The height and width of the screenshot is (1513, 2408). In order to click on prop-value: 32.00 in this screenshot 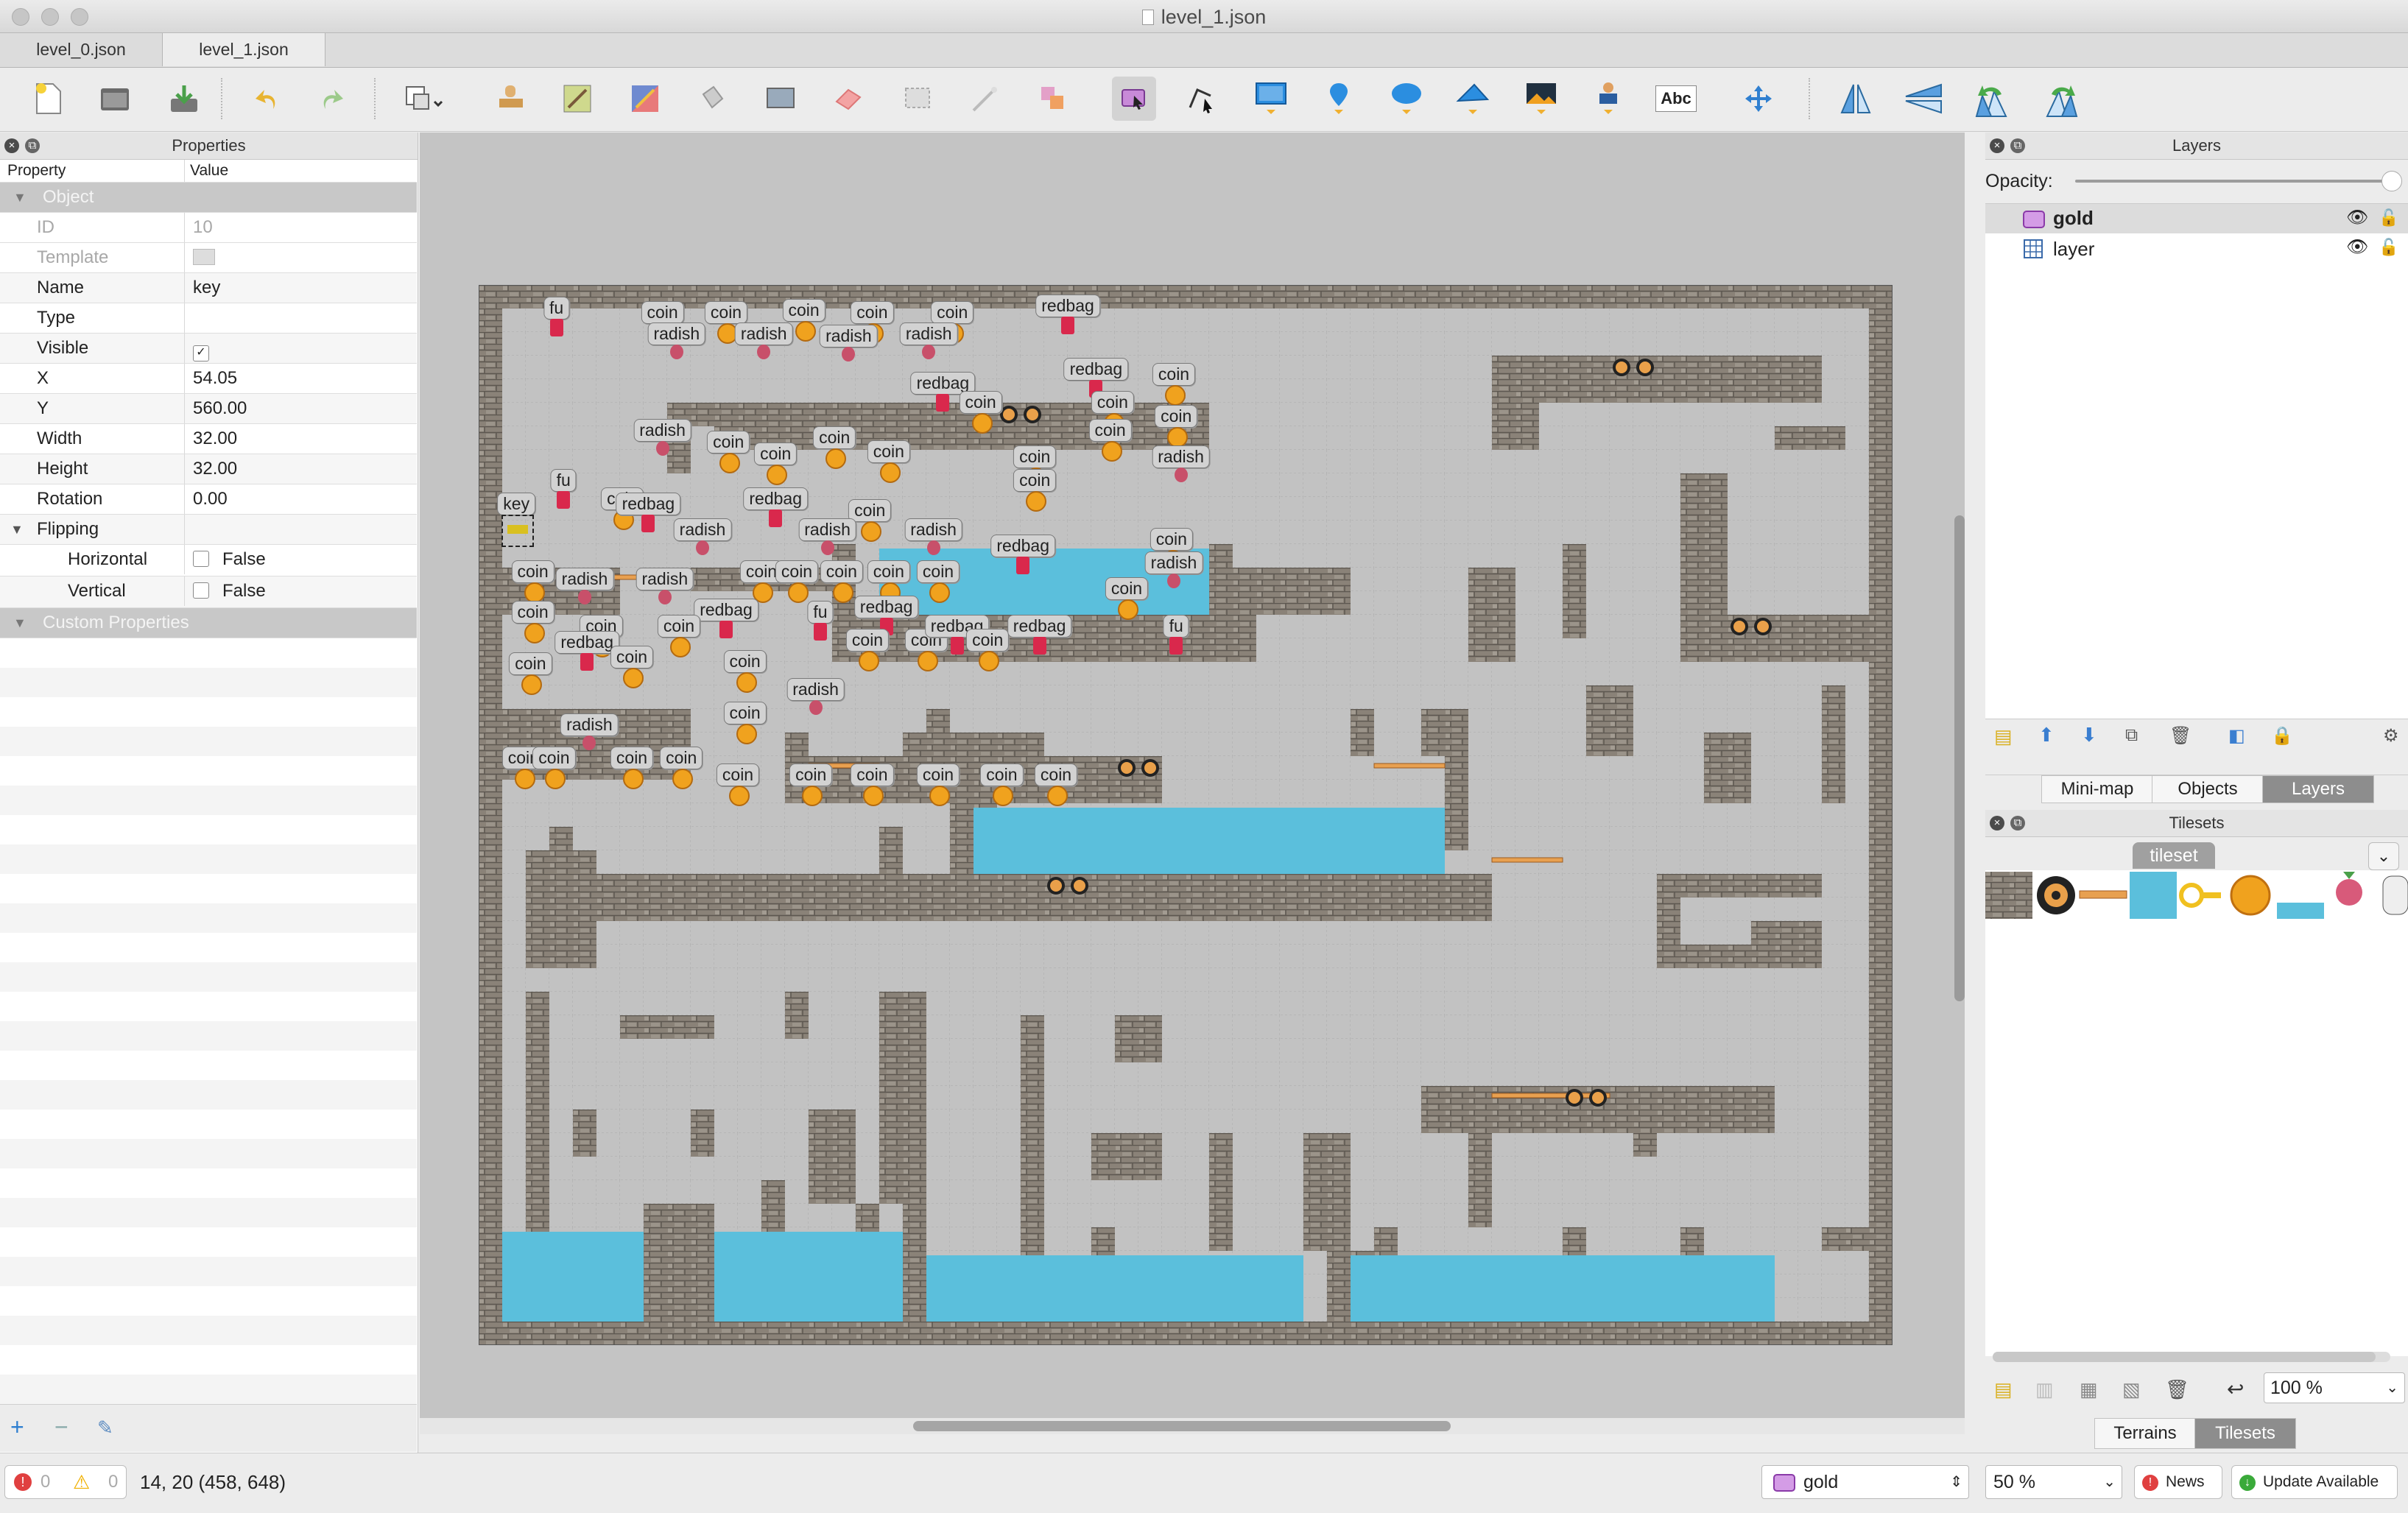, I will do `click(215, 439)`.